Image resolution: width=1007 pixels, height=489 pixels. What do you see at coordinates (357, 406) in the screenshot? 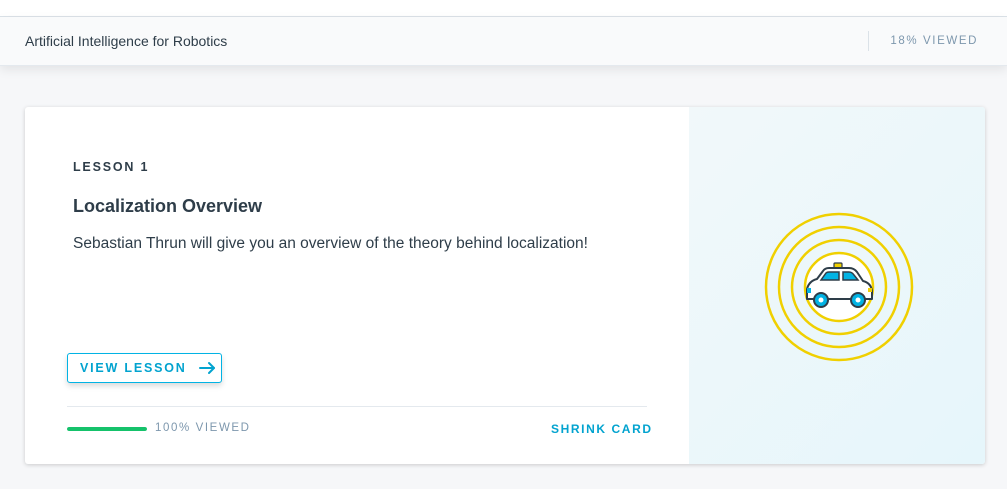
I see `card-divider` at bounding box center [357, 406].